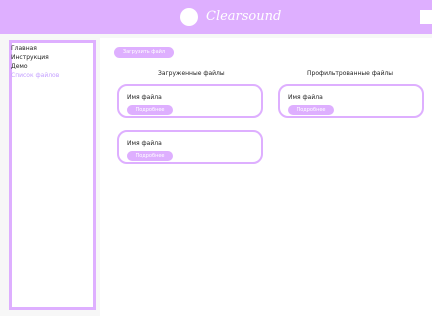 The height and width of the screenshot is (316, 432). What do you see at coordinates (350, 73) in the screenshot?
I see `filtered-files-title: Профильтрованные файлы` at bounding box center [350, 73].